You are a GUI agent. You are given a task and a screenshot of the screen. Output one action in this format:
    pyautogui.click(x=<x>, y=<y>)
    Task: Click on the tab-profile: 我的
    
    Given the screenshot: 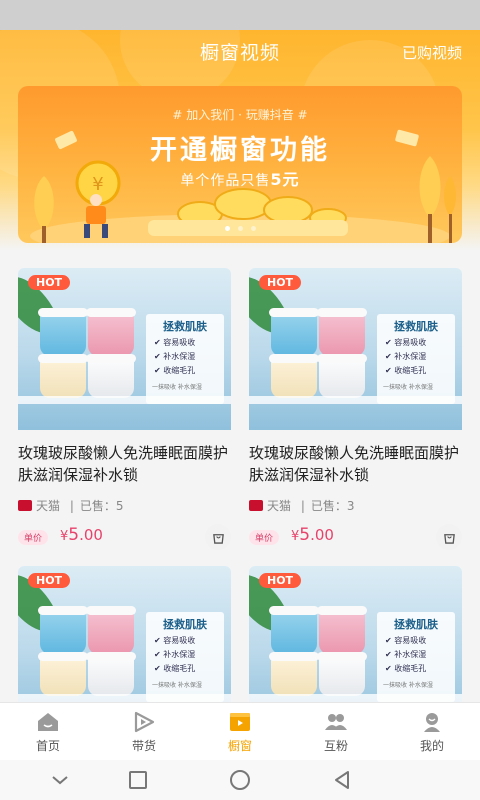 What is the action you would take?
    pyautogui.click(x=432, y=731)
    